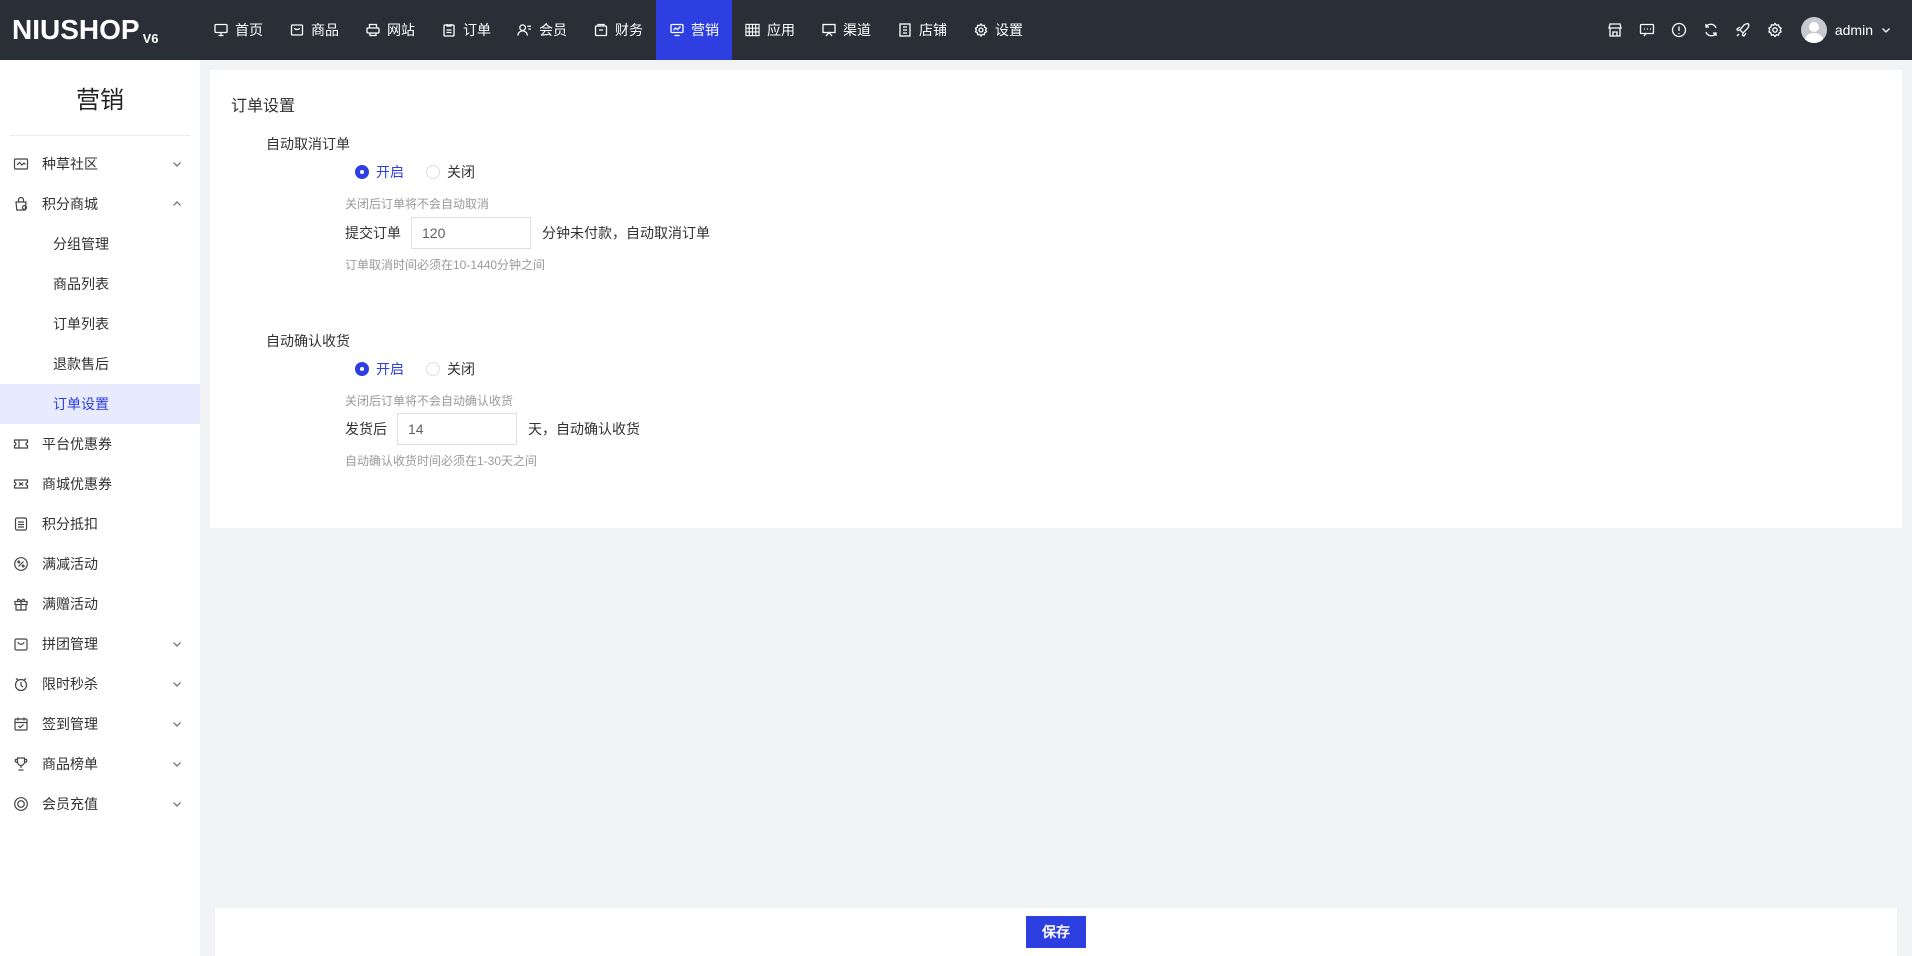 Image resolution: width=1912 pixels, height=956 pixels. I want to click on marketing-icon, so click(676, 30).